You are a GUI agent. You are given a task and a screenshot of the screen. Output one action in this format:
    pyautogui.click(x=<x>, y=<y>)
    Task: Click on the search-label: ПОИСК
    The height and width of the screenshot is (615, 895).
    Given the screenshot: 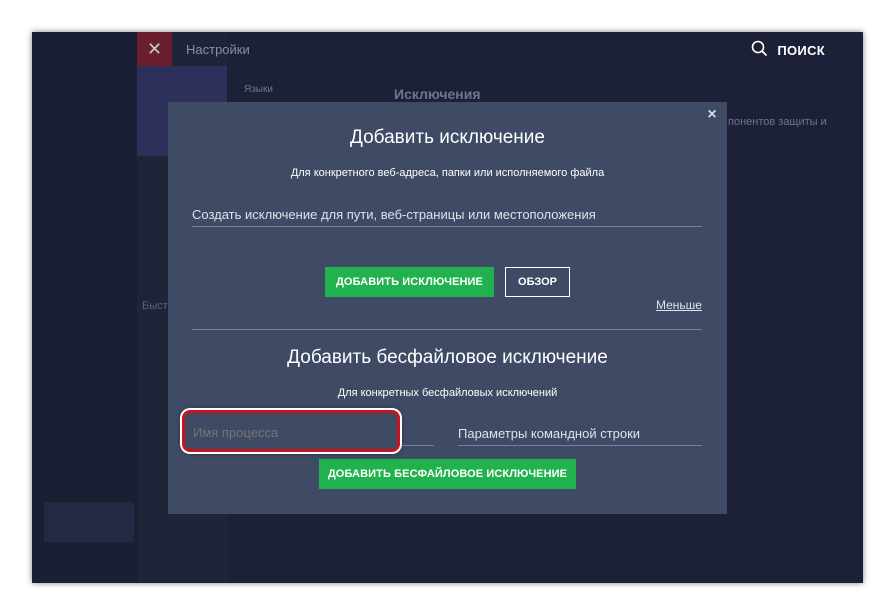 What is the action you would take?
    pyautogui.click(x=801, y=50)
    